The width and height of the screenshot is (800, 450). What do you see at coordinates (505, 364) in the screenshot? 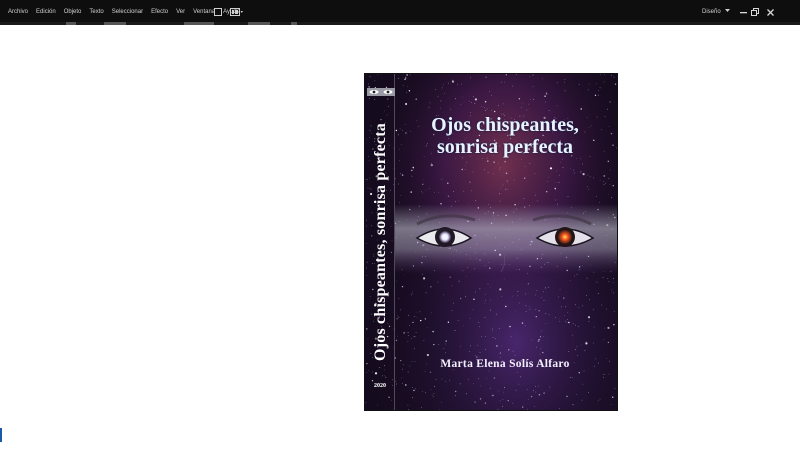
I see `cover-author: Marta Elena Solís Alfaro` at bounding box center [505, 364].